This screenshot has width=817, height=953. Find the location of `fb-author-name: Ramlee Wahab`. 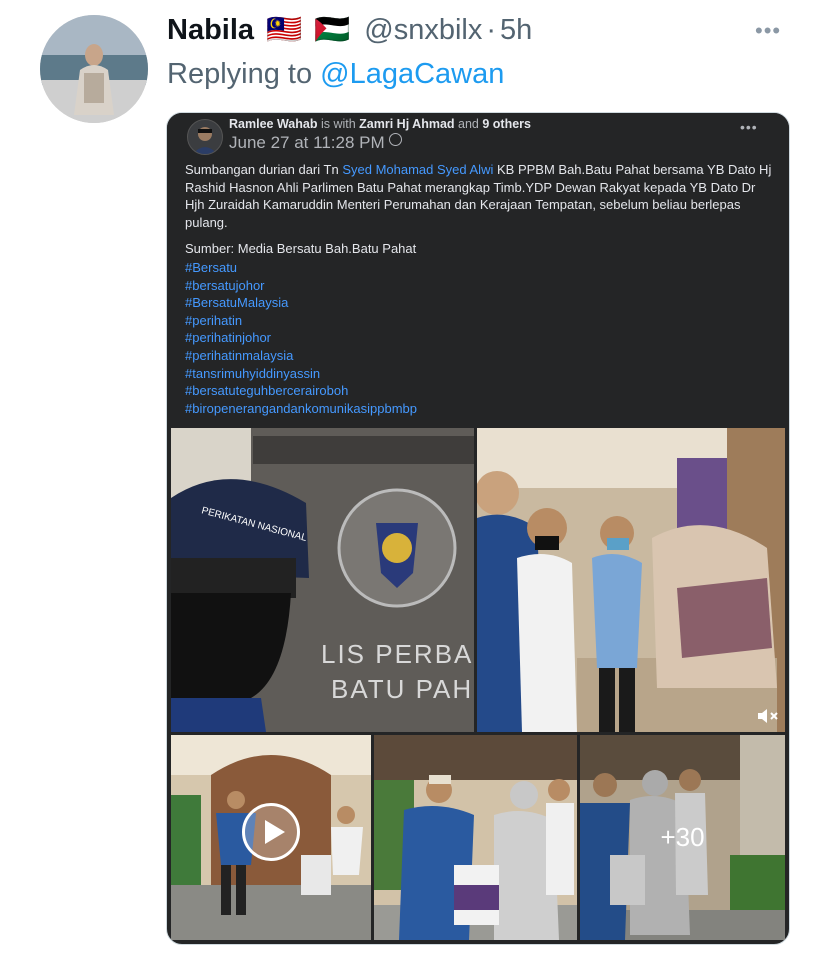

fb-author-name: Ramlee Wahab is located at coordinates (273, 124).